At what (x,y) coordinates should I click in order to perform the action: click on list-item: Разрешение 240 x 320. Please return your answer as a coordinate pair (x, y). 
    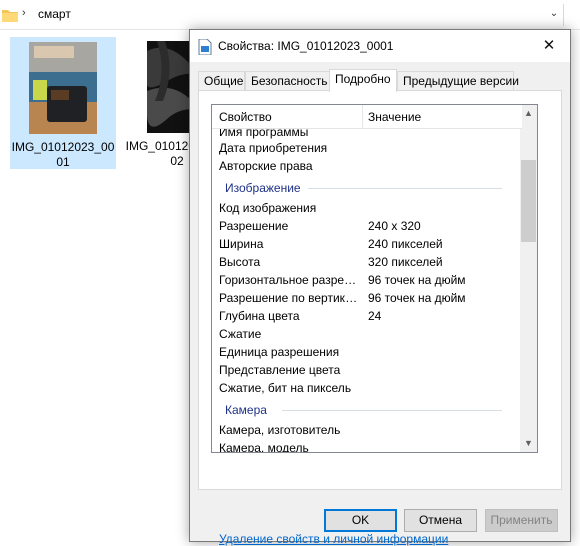
    Looking at the image, I should click on (367, 226).